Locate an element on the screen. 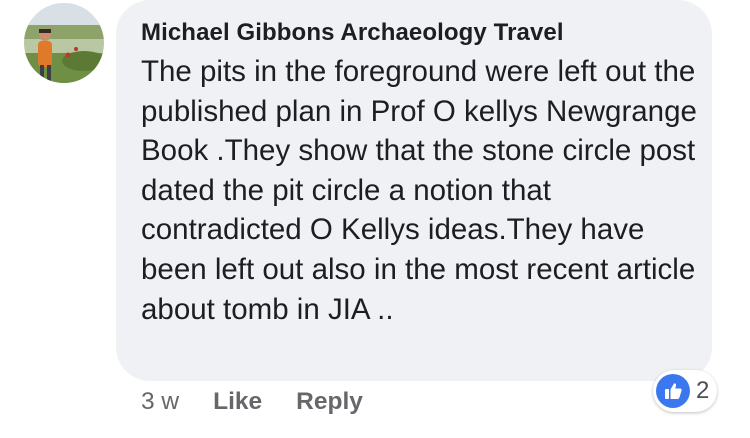  reaction-count: 2 is located at coordinates (703, 390).